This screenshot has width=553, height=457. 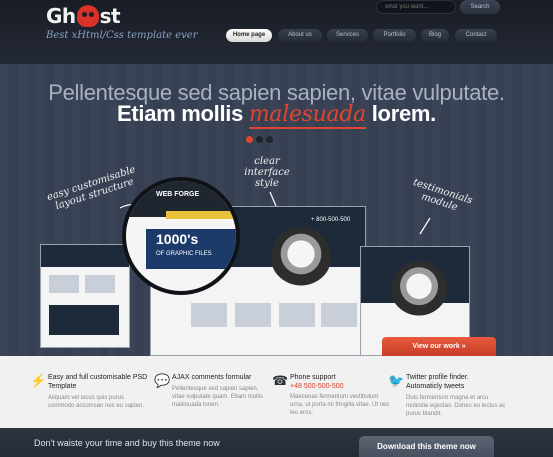 I want to click on nav-services: Services, so click(x=347, y=35).